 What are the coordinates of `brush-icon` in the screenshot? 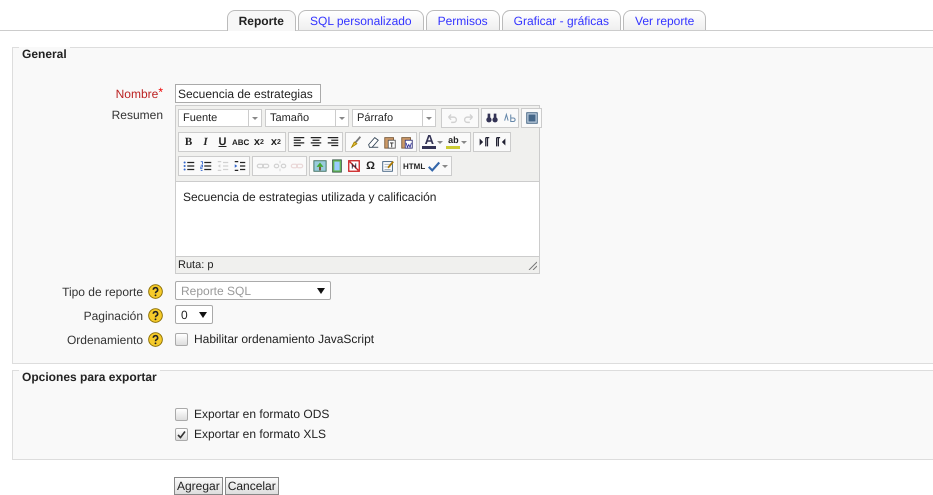 It's located at (355, 142).